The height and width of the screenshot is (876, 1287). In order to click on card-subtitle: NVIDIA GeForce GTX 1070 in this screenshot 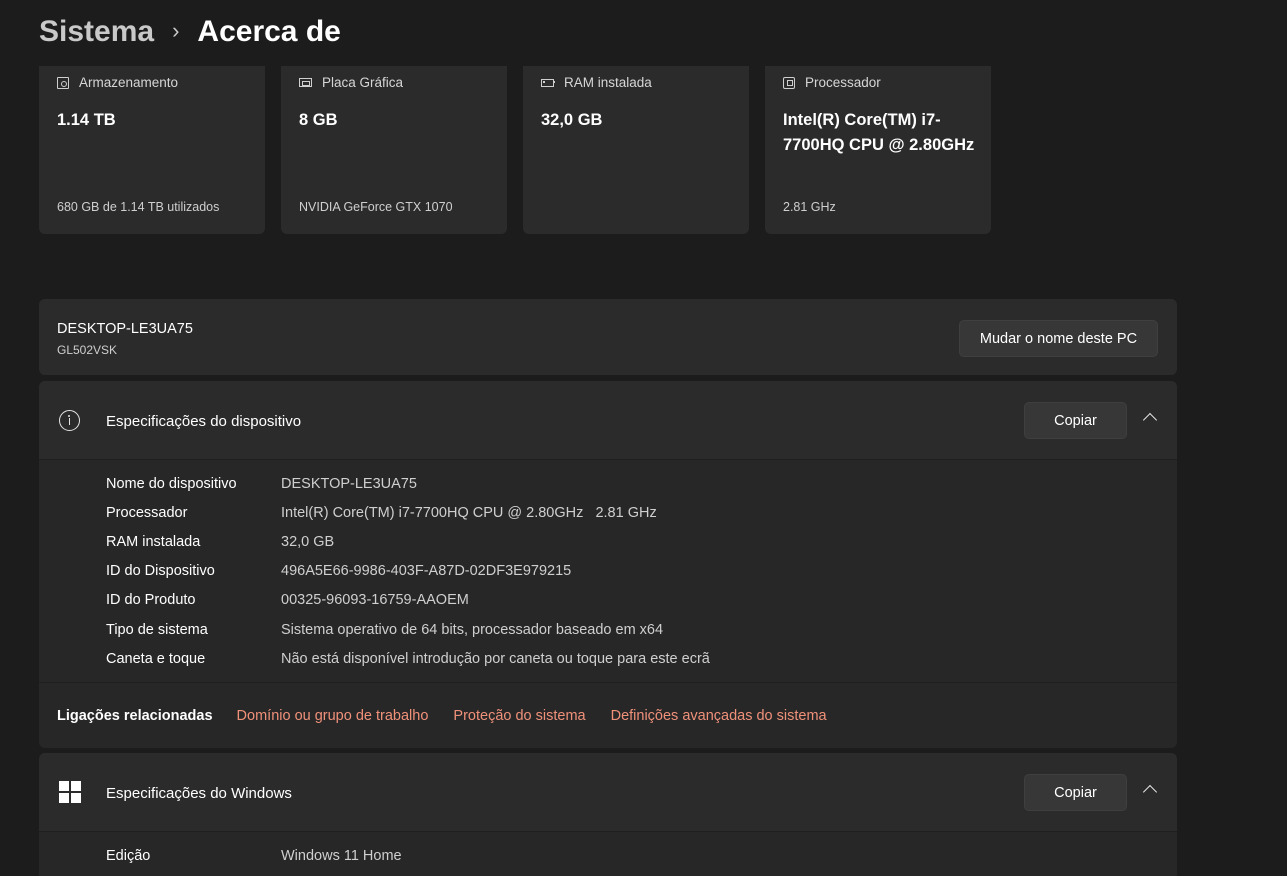, I will do `click(376, 207)`.